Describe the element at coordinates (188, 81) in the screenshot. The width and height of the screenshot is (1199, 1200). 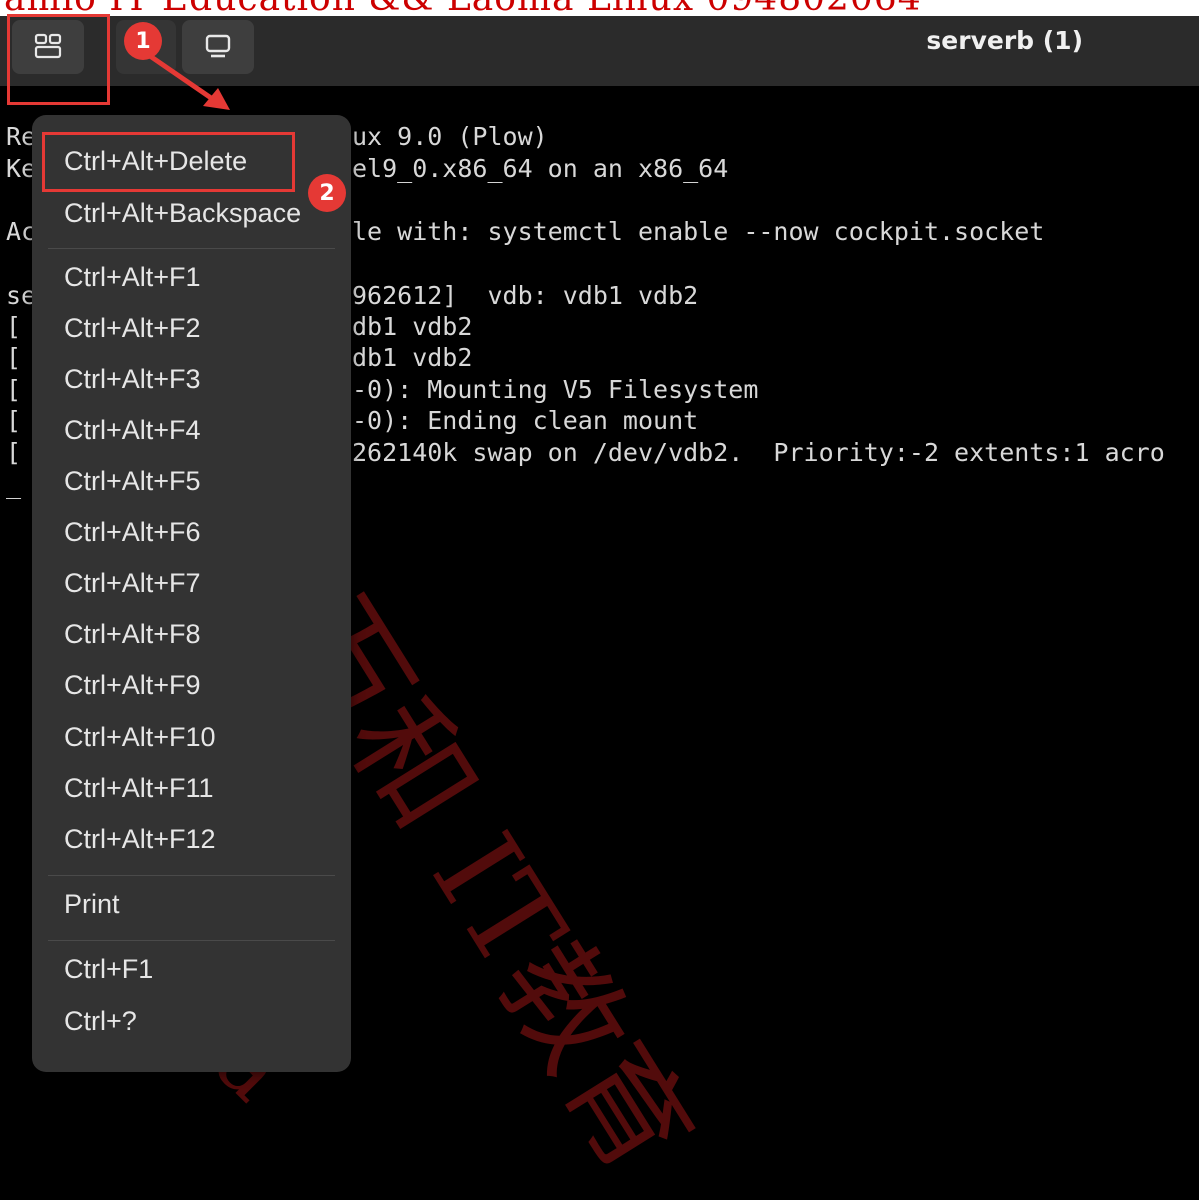
I see `annotation-arrow` at that location.